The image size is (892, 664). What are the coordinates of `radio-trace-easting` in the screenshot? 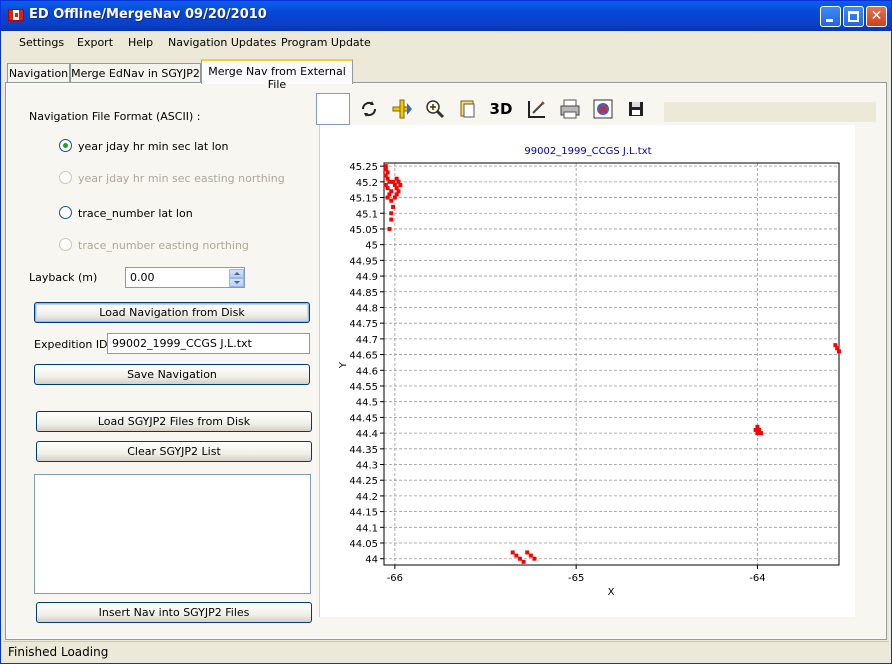 It's located at (65, 244).